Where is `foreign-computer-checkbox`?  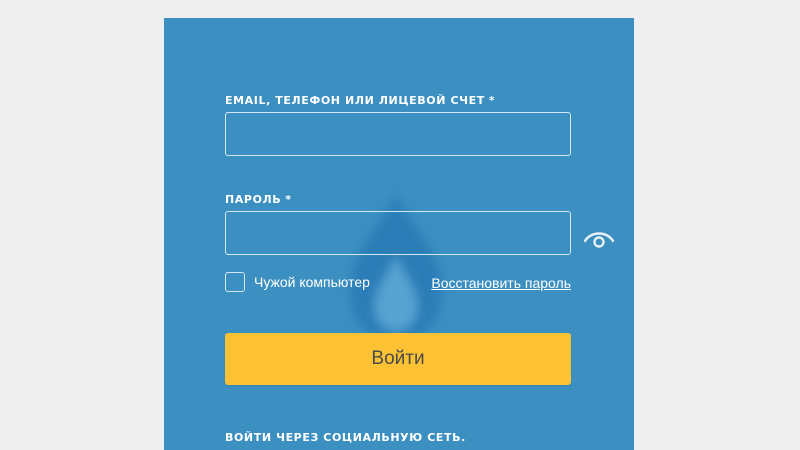
foreign-computer-checkbox is located at coordinates (235, 282).